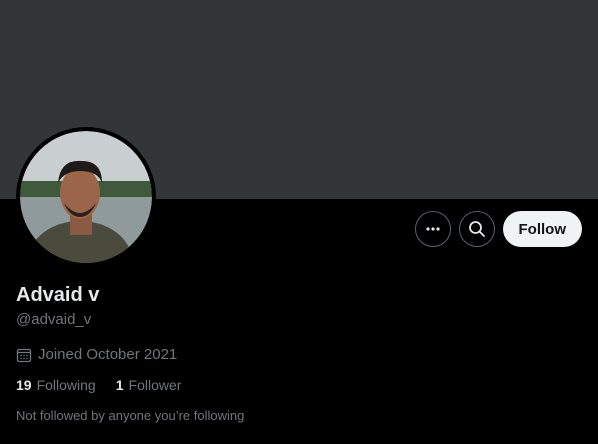  What do you see at coordinates (498, 229) in the screenshot?
I see `profile-actions: Follow` at bounding box center [498, 229].